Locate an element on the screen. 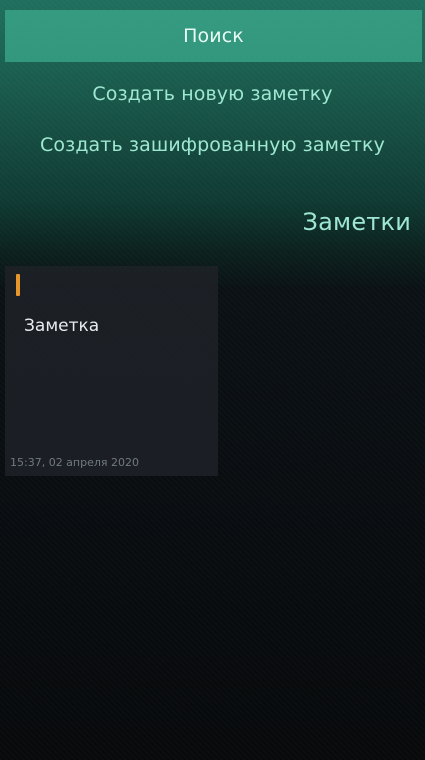 This screenshot has width=425, height=760. search-menu-item: Поиск is located at coordinates (213, 36).